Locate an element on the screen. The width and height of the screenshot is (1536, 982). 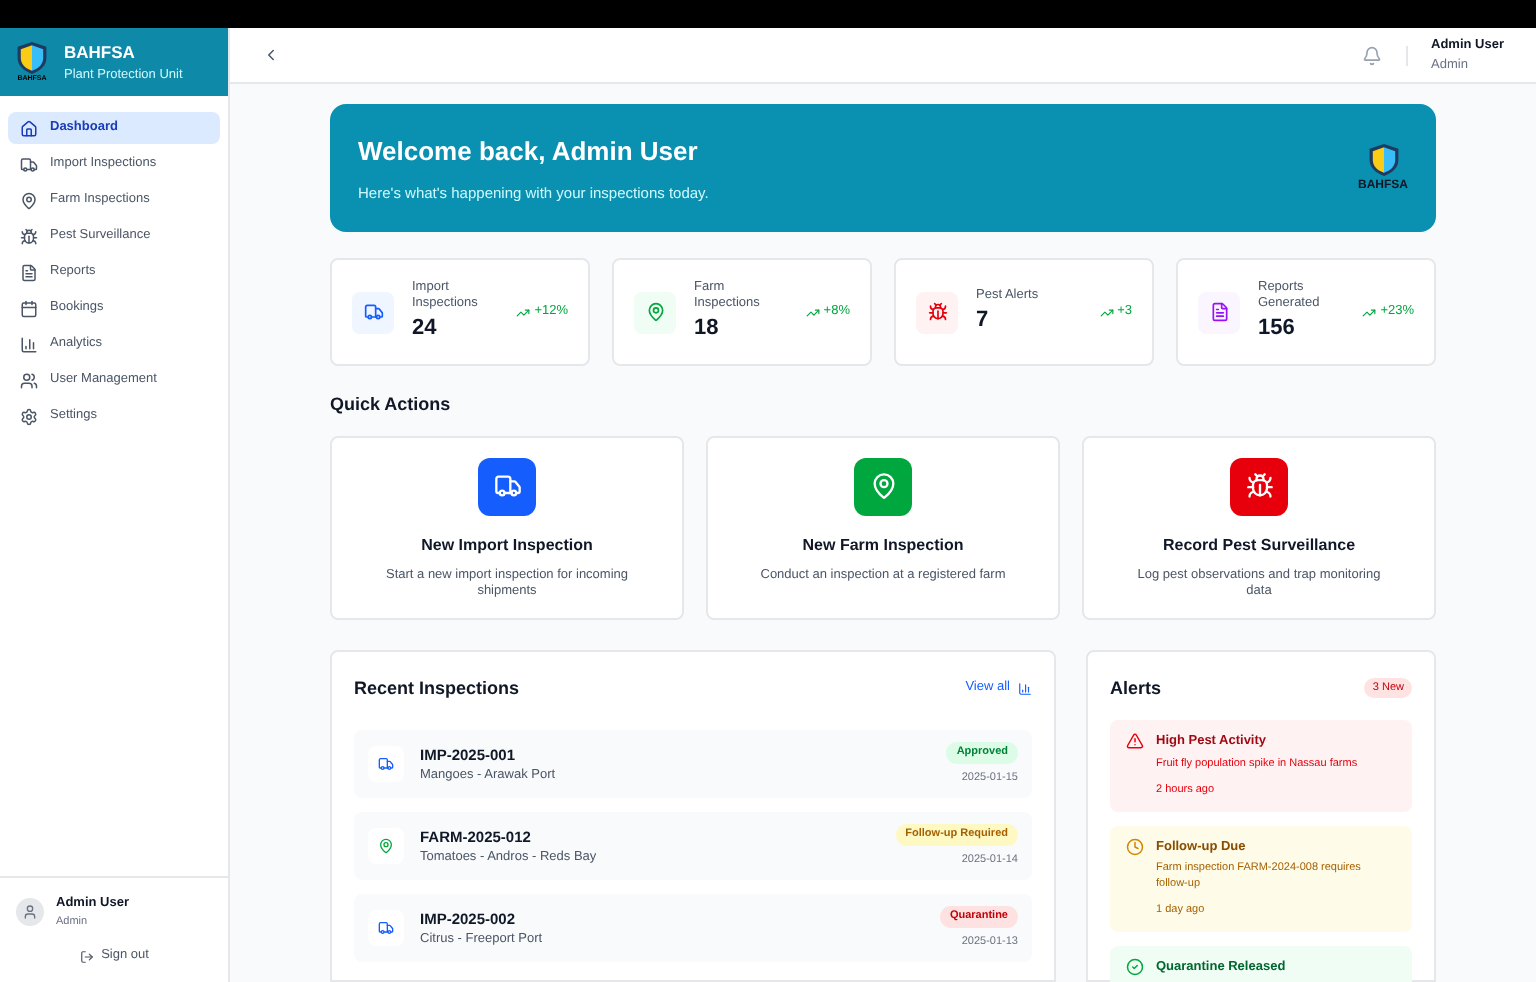
chevron-left-icon is located at coordinates (271, 55).